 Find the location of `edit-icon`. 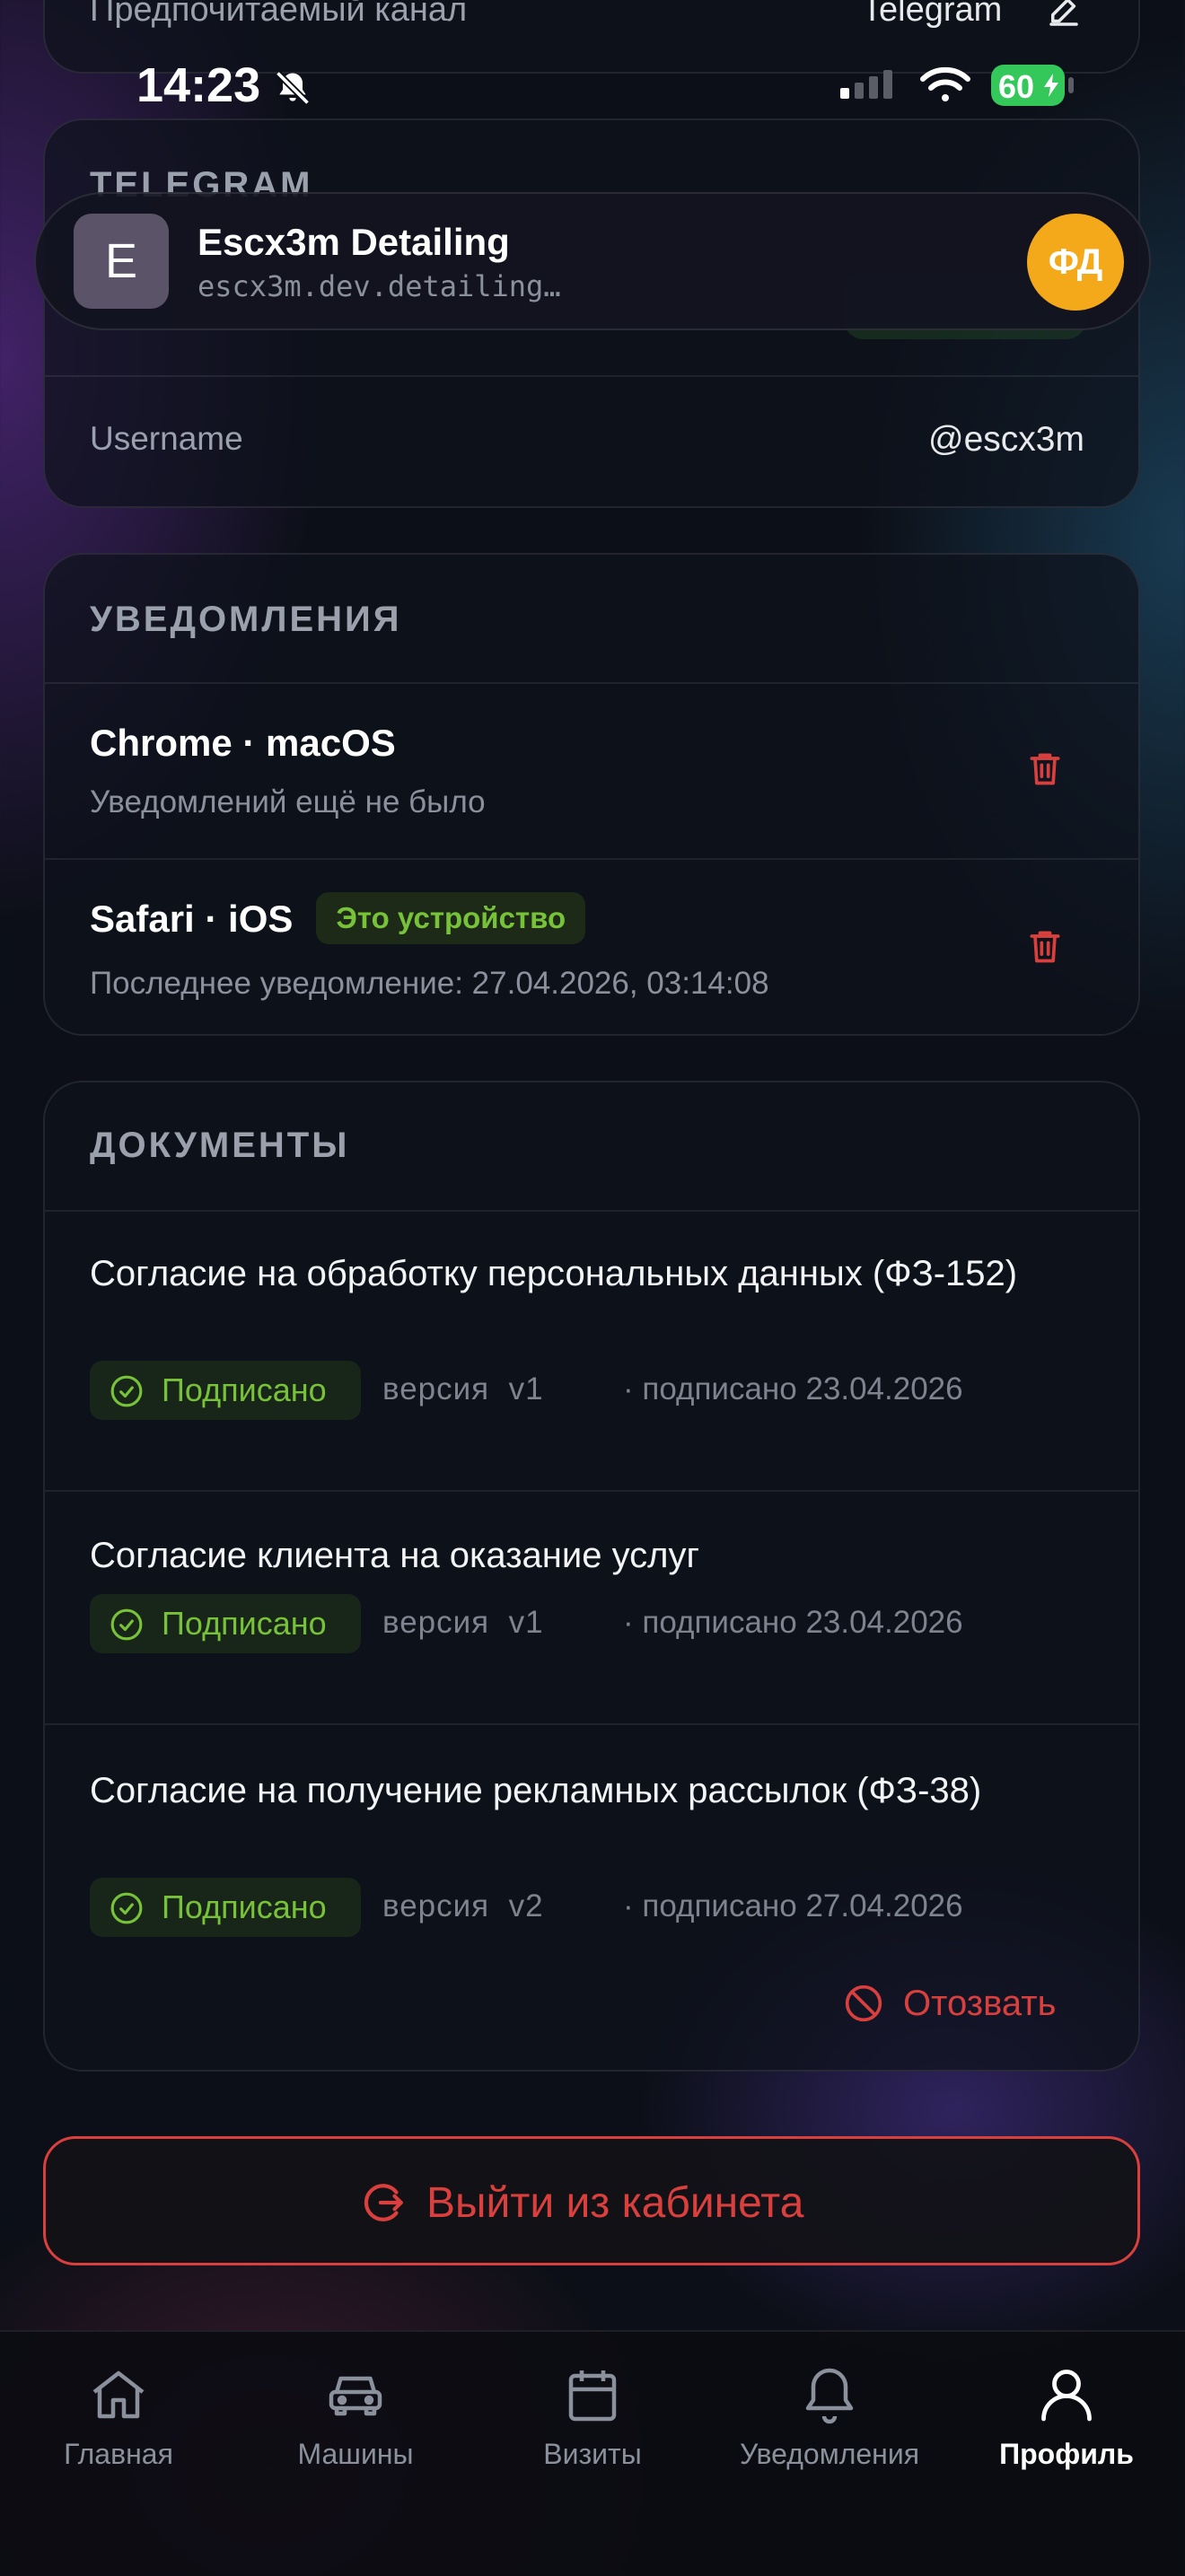

edit-icon is located at coordinates (1064, 15).